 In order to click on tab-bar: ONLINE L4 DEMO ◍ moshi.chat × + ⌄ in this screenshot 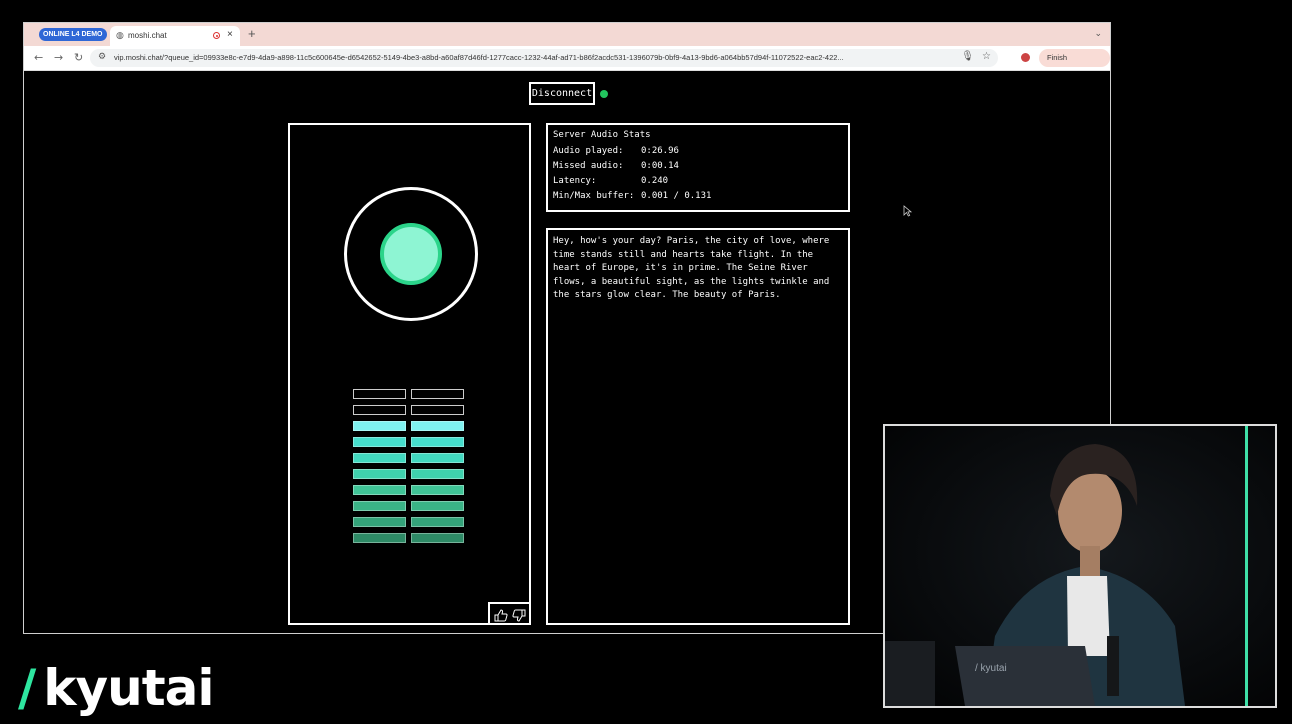, I will do `click(567, 34)`.